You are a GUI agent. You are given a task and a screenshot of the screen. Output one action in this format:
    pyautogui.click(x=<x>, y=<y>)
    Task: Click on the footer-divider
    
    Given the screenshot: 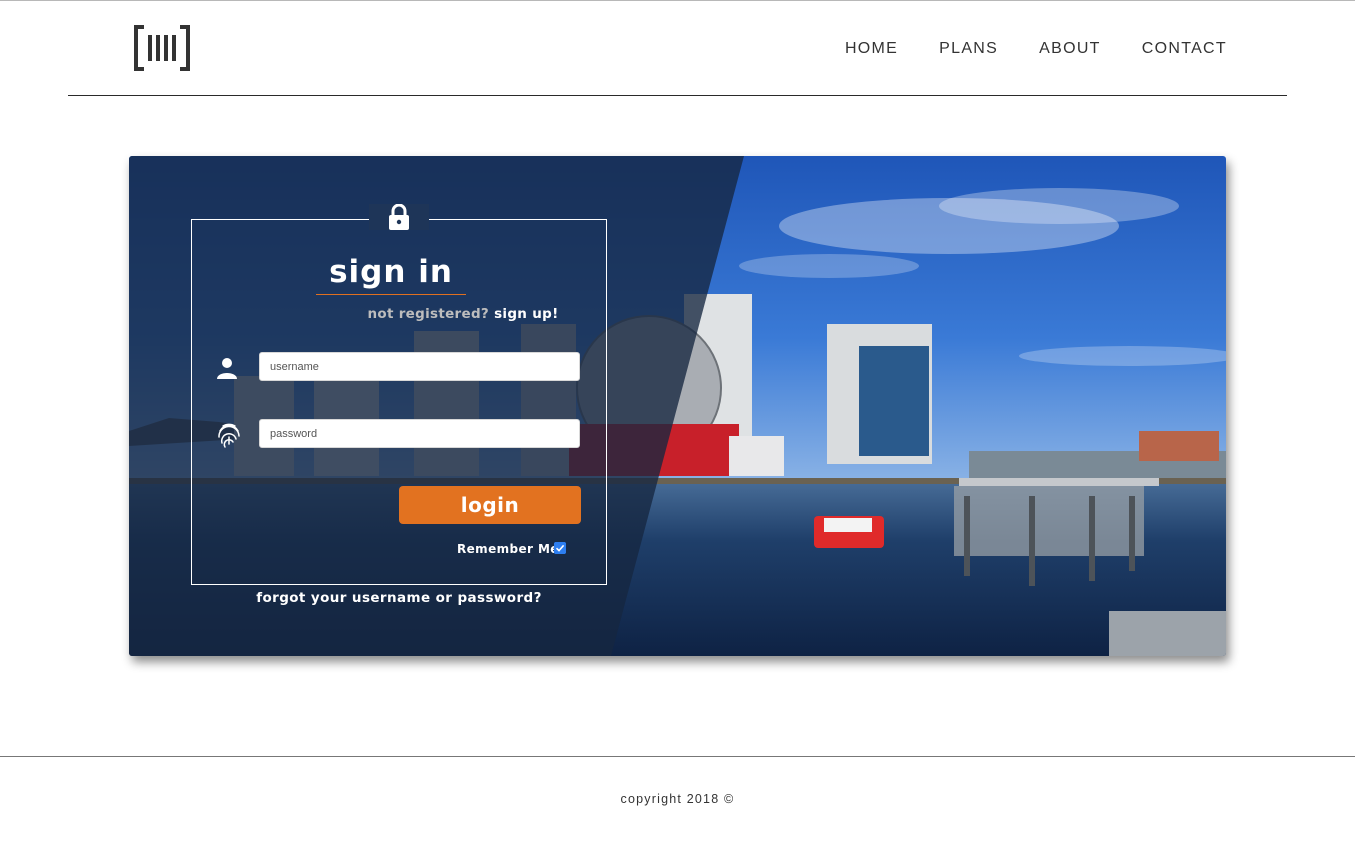 What is the action you would take?
    pyautogui.click(x=677, y=756)
    